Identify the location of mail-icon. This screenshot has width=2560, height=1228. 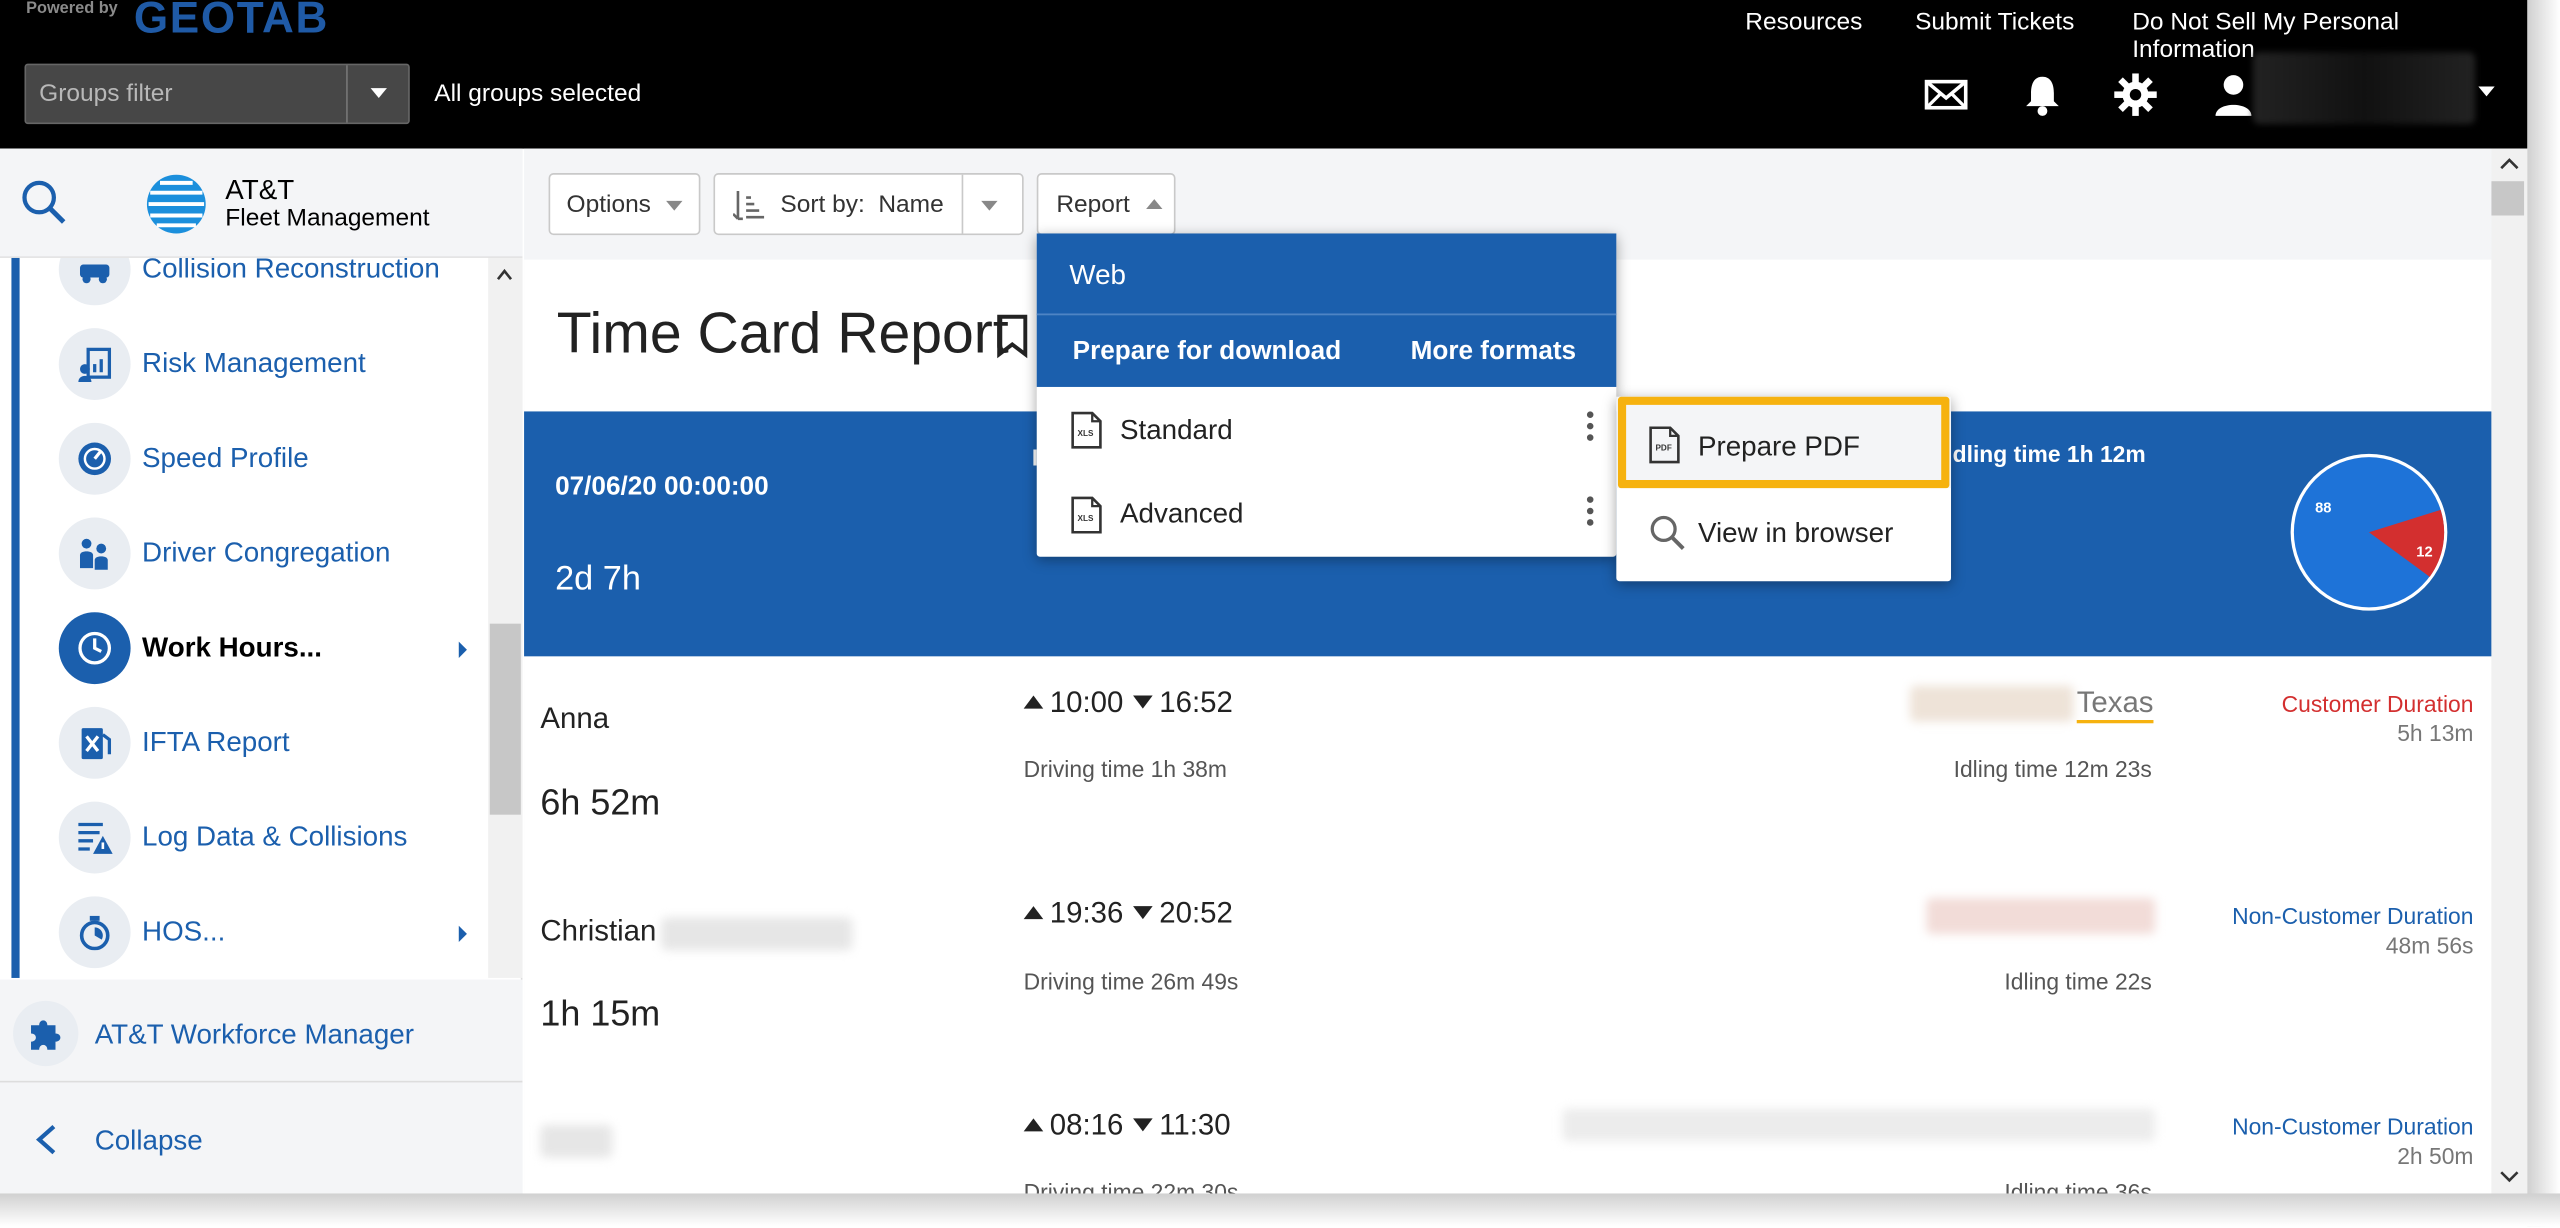
(1946, 95).